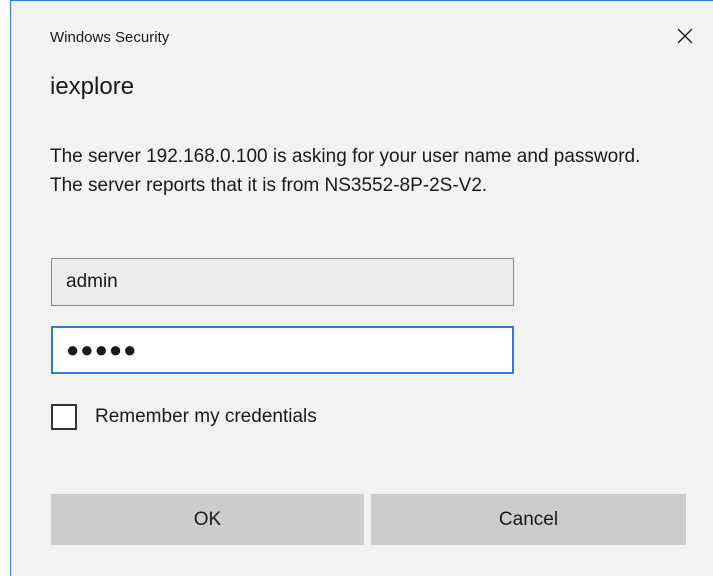 Image resolution: width=713 pixels, height=576 pixels. I want to click on cancel-button: Cancel, so click(528, 519).